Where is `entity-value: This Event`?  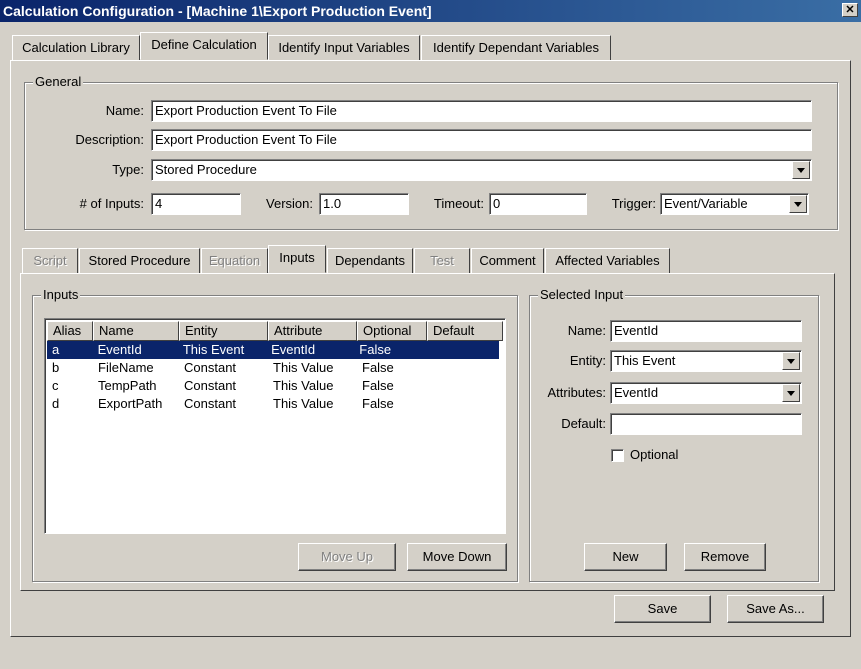 entity-value: This Event is located at coordinates (645, 360).